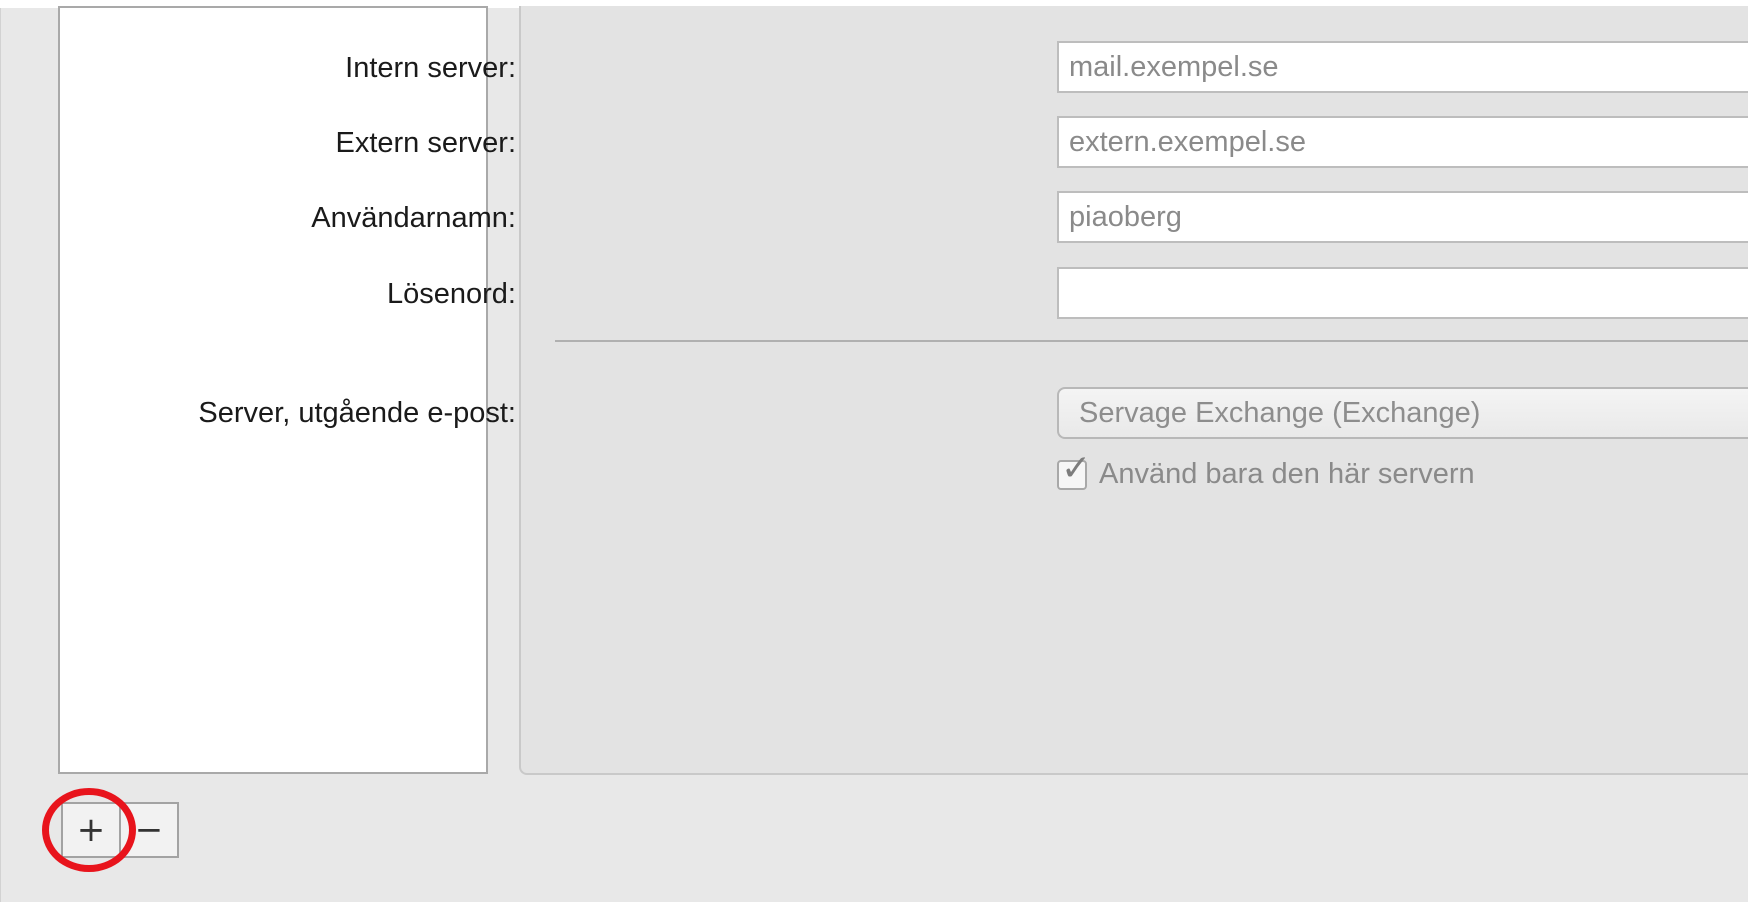 The image size is (1748, 902). Describe the element at coordinates (413, 218) in the screenshot. I see `username-label: Användarnamn:` at that location.